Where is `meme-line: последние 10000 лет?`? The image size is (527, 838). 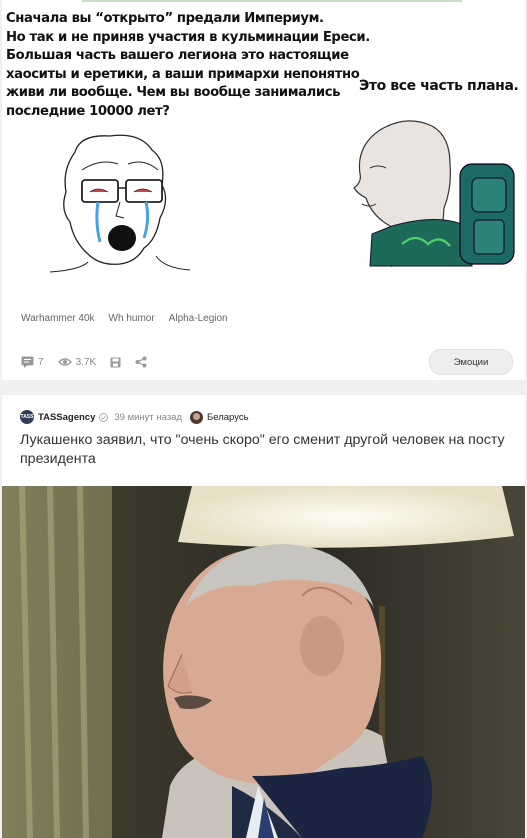 meme-line: последние 10000 лет? is located at coordinates (88, 111).